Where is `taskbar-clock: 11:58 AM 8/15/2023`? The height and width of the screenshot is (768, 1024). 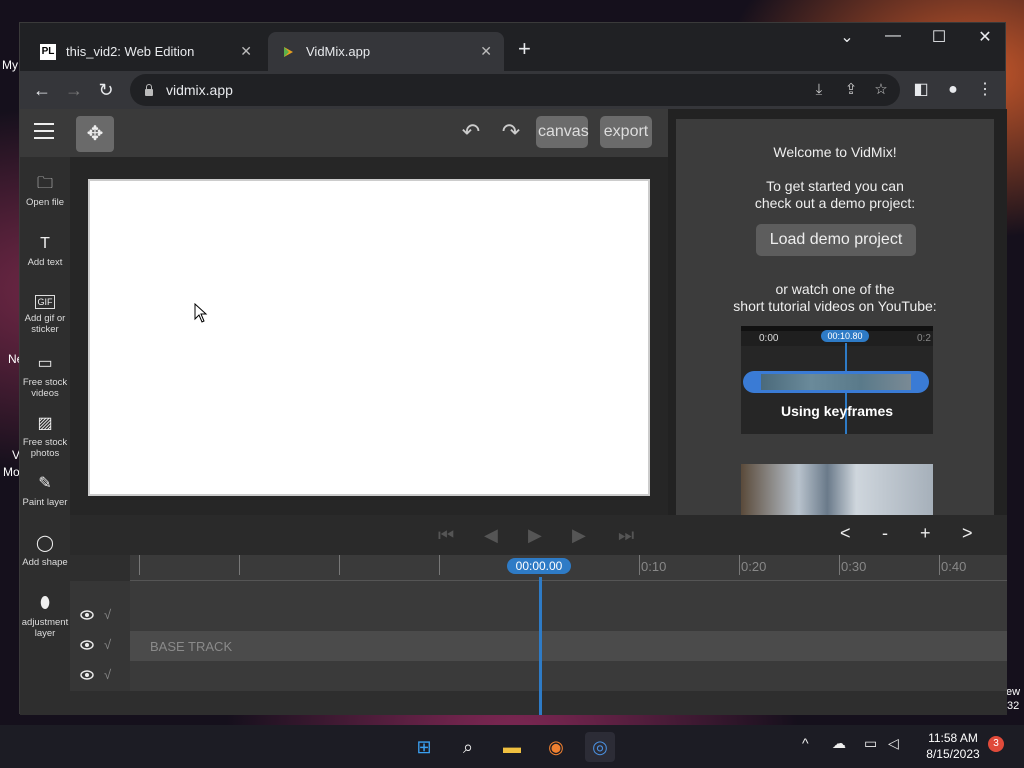 taskbar-clock: 11:58 AM 8/15/2023 is located at coordinates (953, 746).